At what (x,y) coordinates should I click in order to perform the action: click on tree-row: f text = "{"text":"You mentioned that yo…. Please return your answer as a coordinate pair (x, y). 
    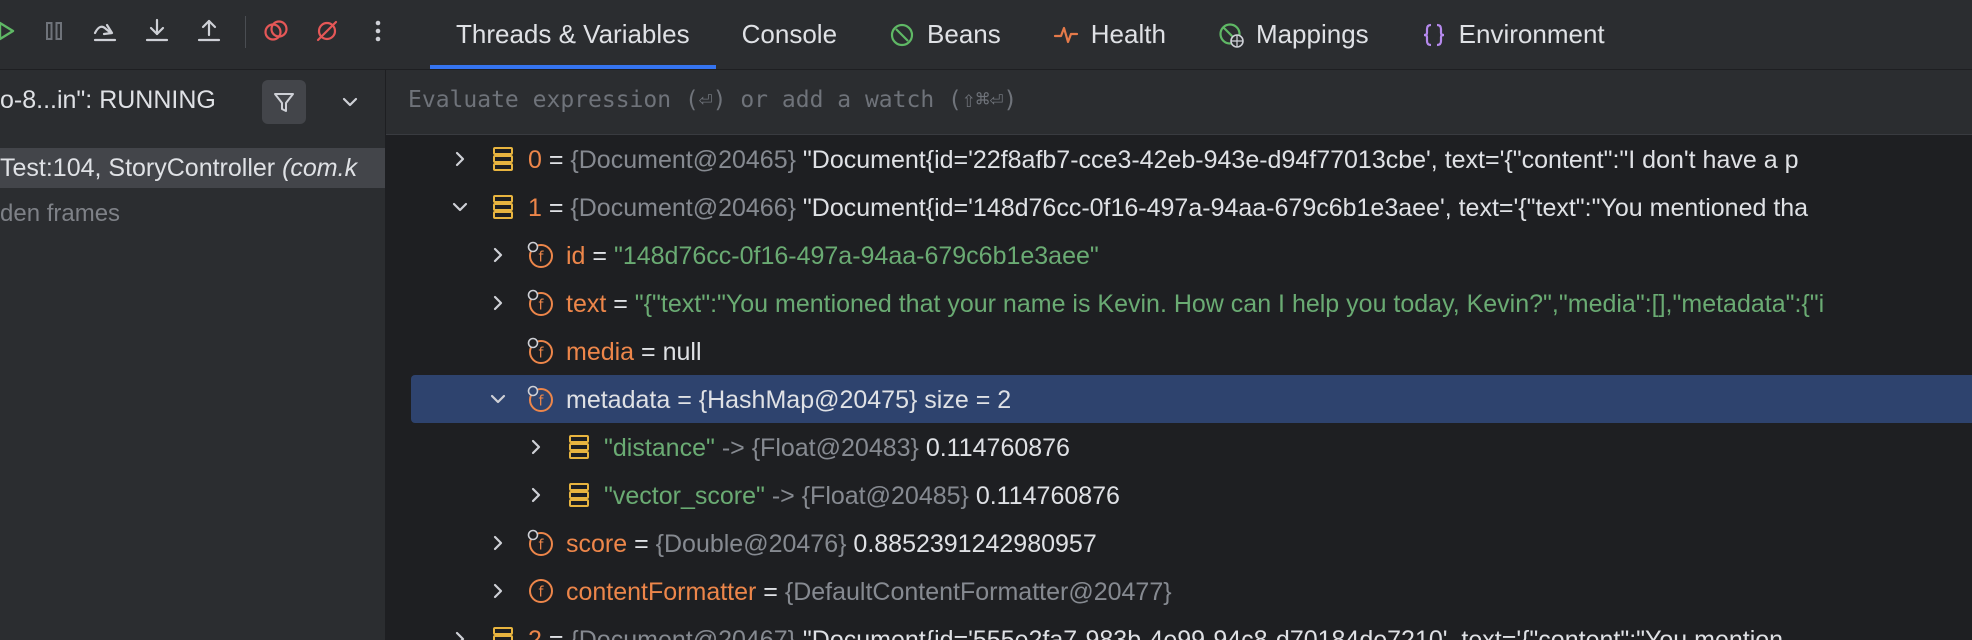
    Looking at the image, I should click on (1179, 303).